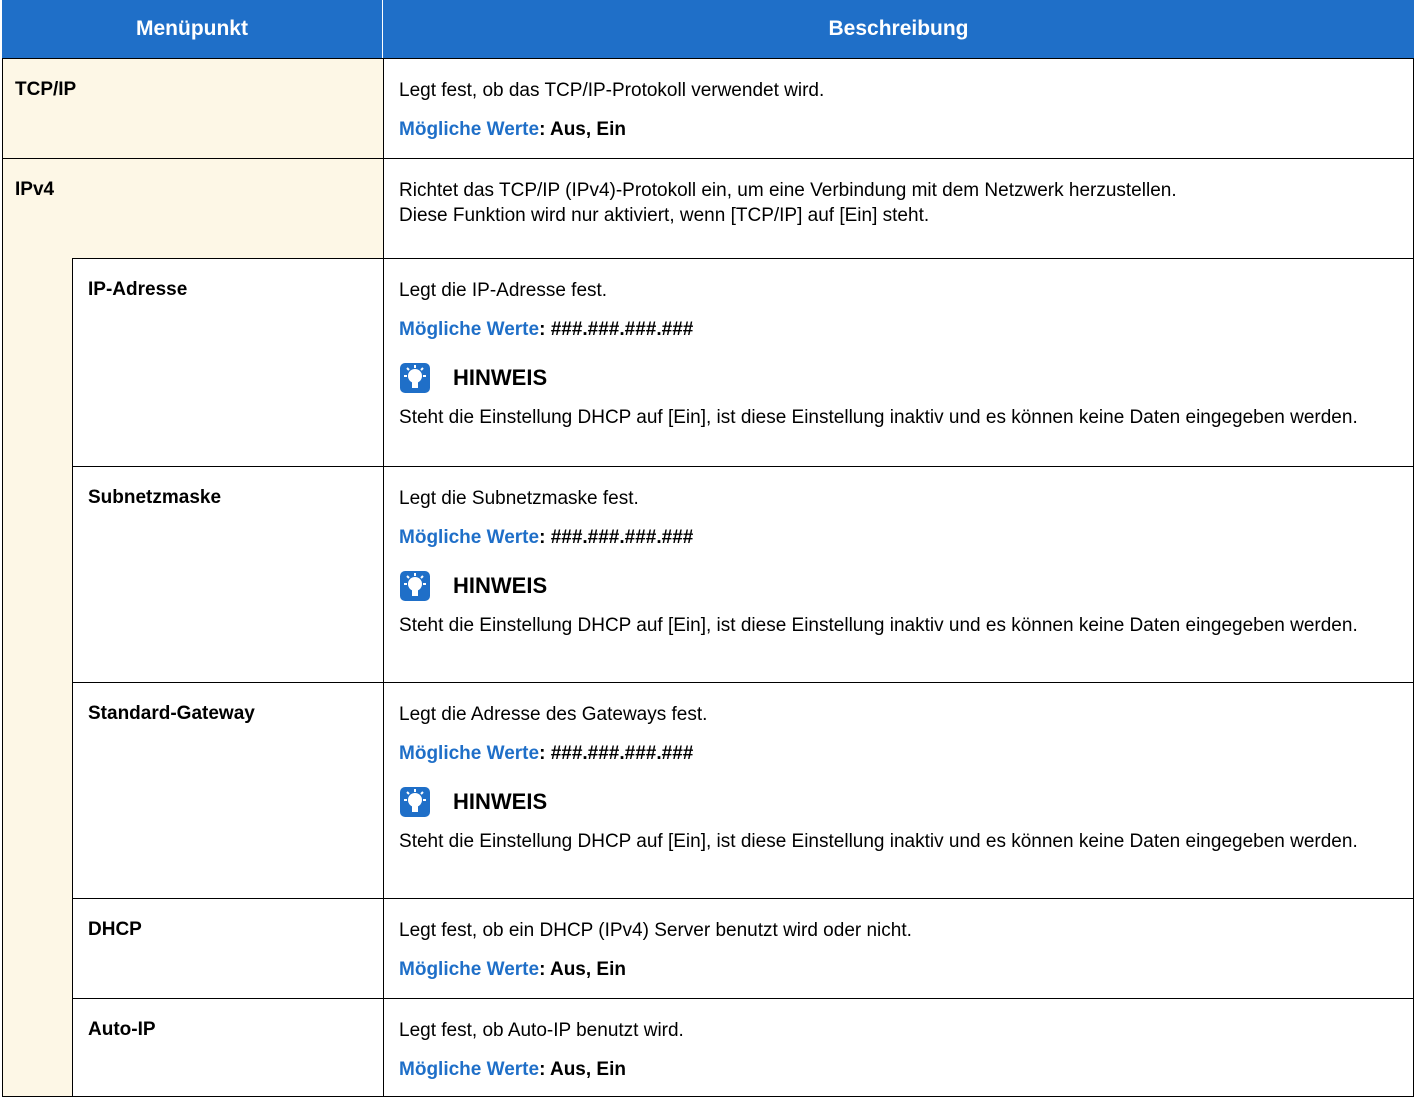  Describe the element at coordinates (541, 1030) in the screenshot. I see `description-text: Legt fest, ob Auto-IP benutzt wird.` at that location.